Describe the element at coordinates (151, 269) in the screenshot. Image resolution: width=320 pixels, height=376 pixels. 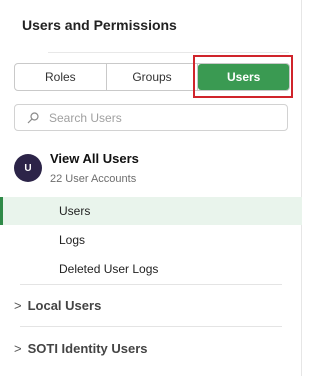
I see `nav-item-deleted-user-logs: Deleted User Logs` at that location.